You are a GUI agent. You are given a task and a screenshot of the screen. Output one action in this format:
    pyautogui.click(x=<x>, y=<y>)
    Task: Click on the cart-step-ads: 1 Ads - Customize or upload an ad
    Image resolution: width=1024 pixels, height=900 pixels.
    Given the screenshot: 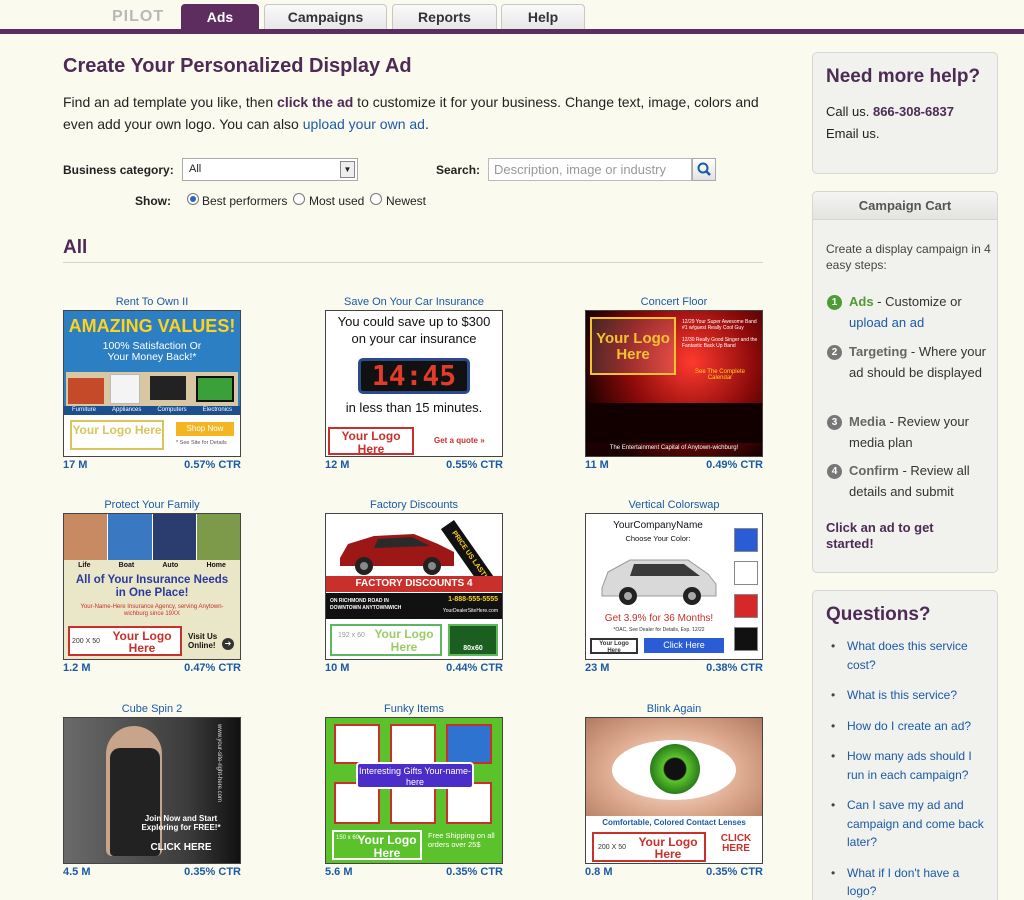 What is the action you would take?
    pyautogui.click(x=907, y=312)
    